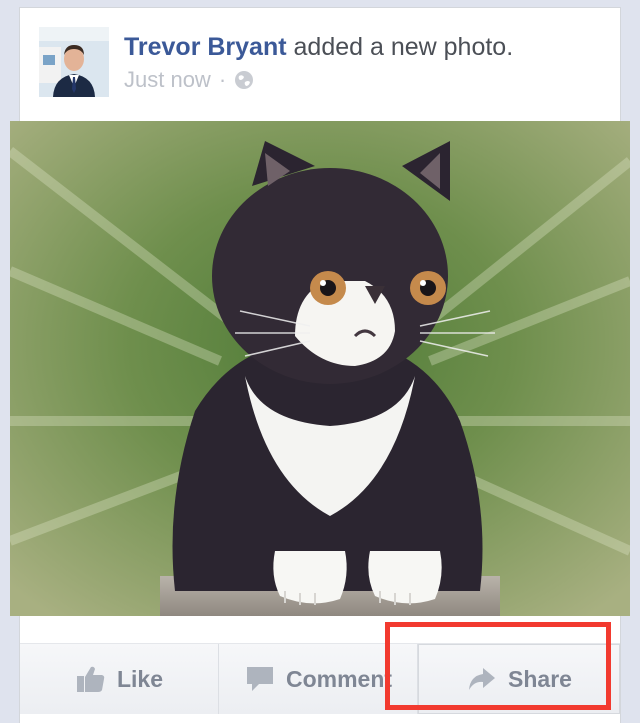 The image size is (640, 723). Describe the element at coordinates (140, 678) in the screenshot. I see `like-label: Like` at that location.